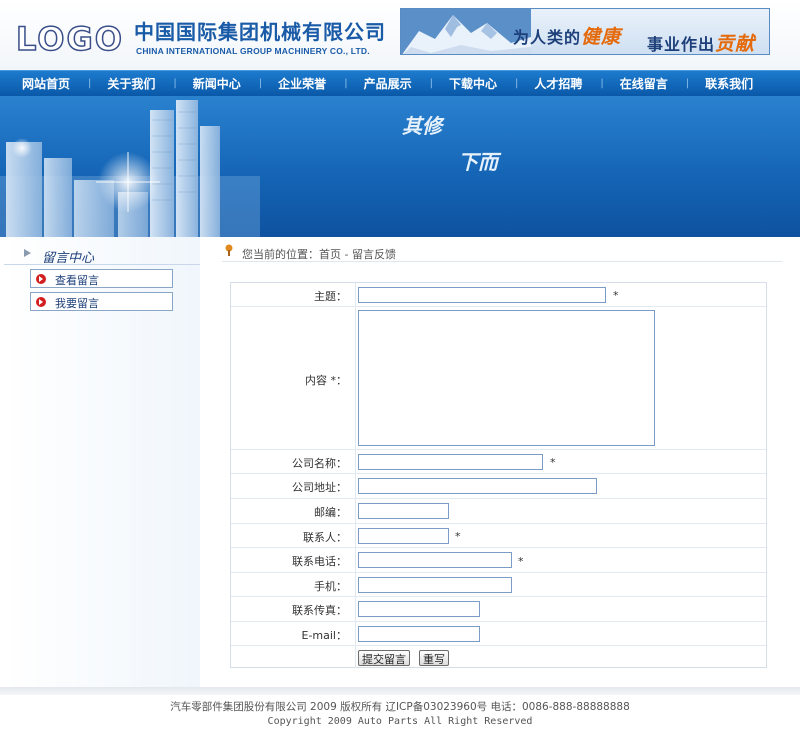  Describe the element at coordinates (229, 250) in the screenshot. I see `location-pin-icon` at that location.